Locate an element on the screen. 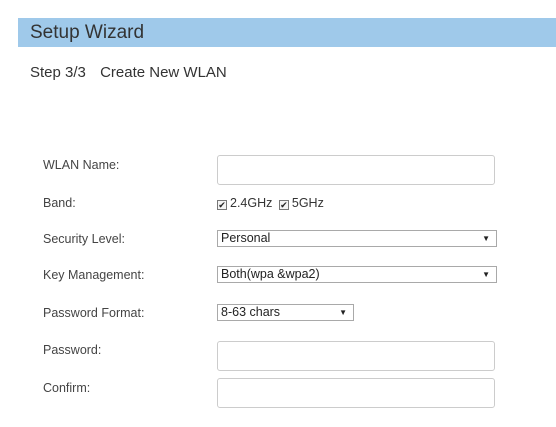 The image size is (556, 427). confirm-label: Confirm: is located at coordinates (67, 388).